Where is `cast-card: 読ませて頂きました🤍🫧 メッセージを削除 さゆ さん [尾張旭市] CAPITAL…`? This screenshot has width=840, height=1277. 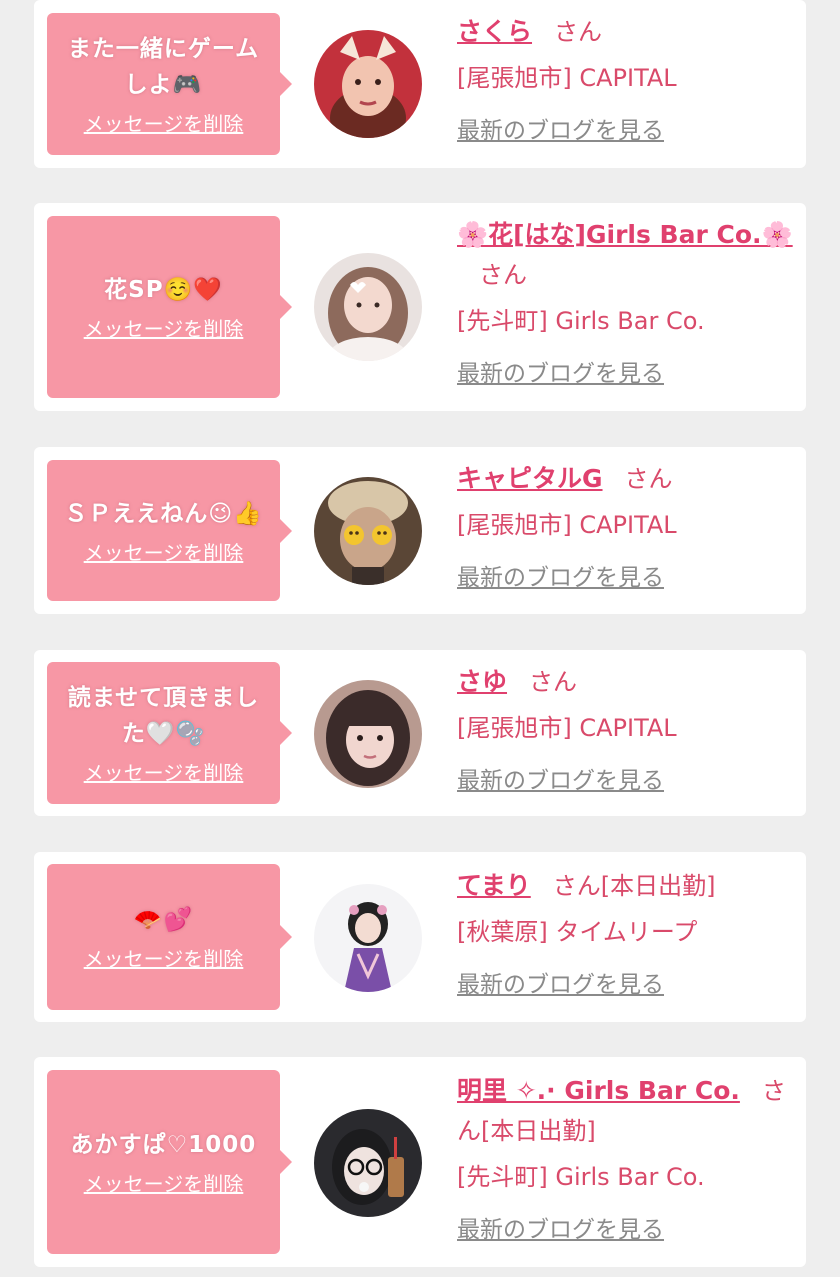 cast-card: 読ませて頂きました🤍🫧 メッセージを削除 さゆ さん [尾張旭市] CAPITAL… is located at coordinates (420, 733).